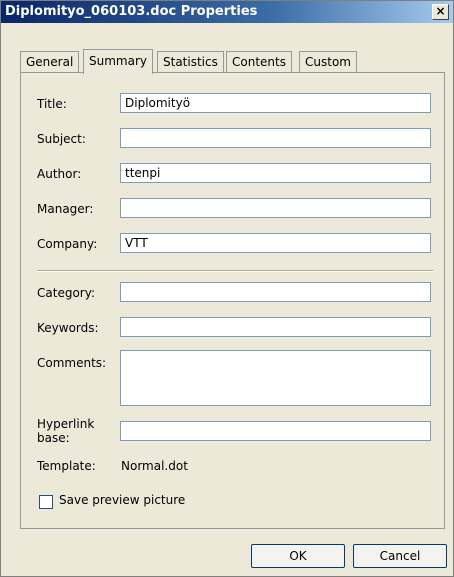 This screenshot has height=577, width=454. I want to click on title-field: Diplomityö, so click(275, 103).